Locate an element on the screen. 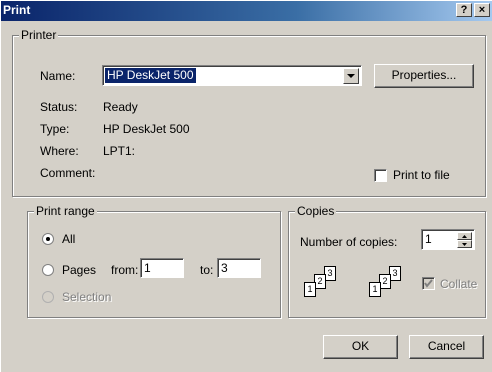 The image size is (492, 372). spin-down-icon is located at coordinates (464, 244).